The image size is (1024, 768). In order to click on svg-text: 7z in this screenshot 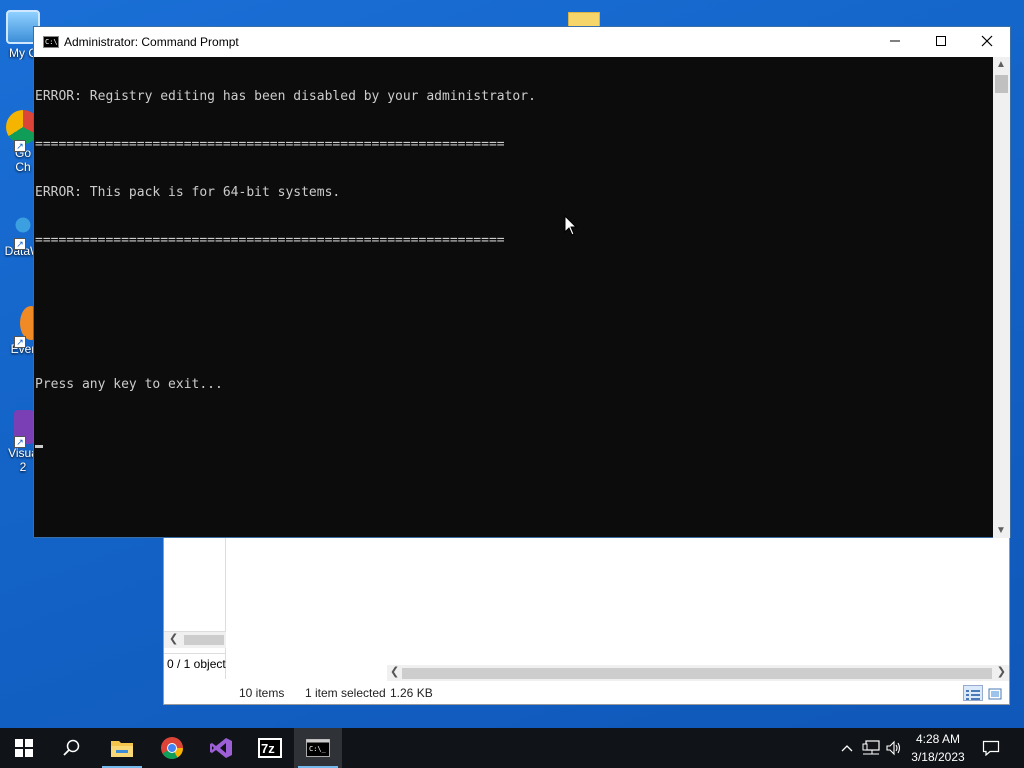, I will do `click(268, 748)`.